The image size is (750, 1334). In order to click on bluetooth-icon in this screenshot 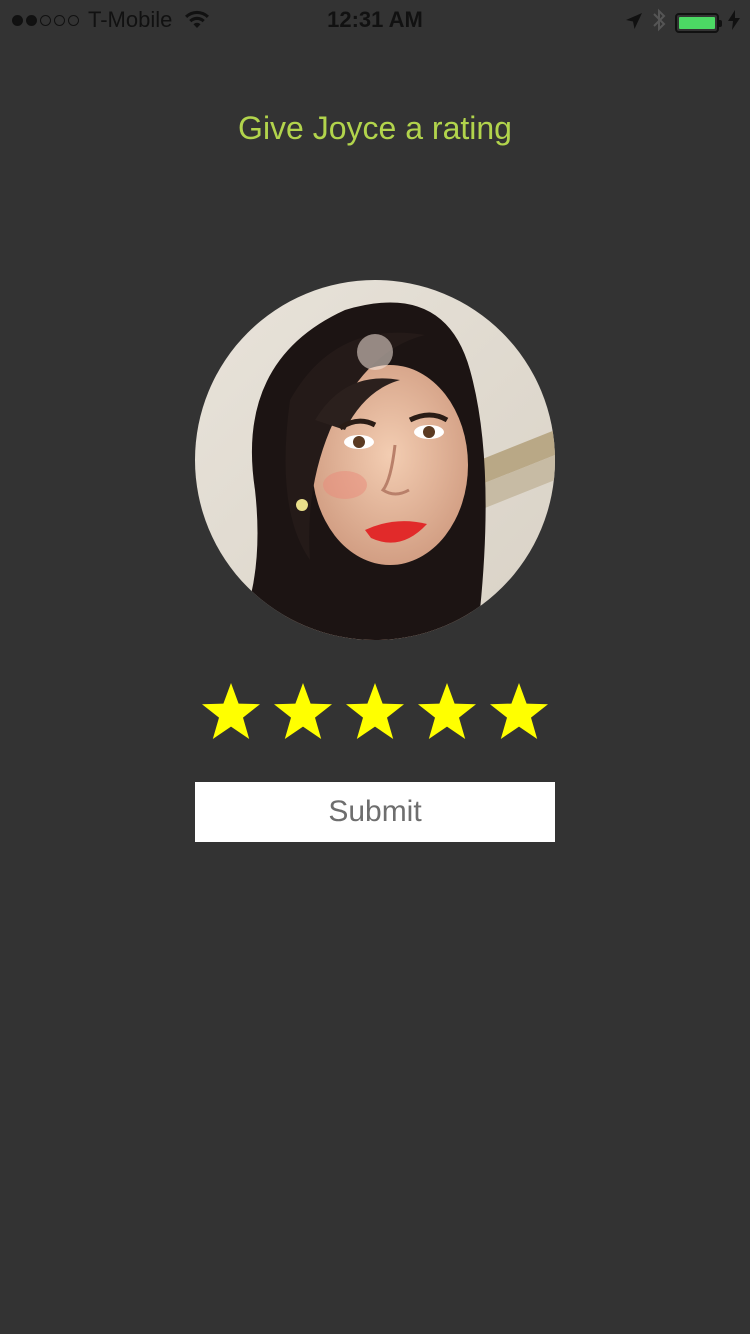, I will do `click(659, 23)`.